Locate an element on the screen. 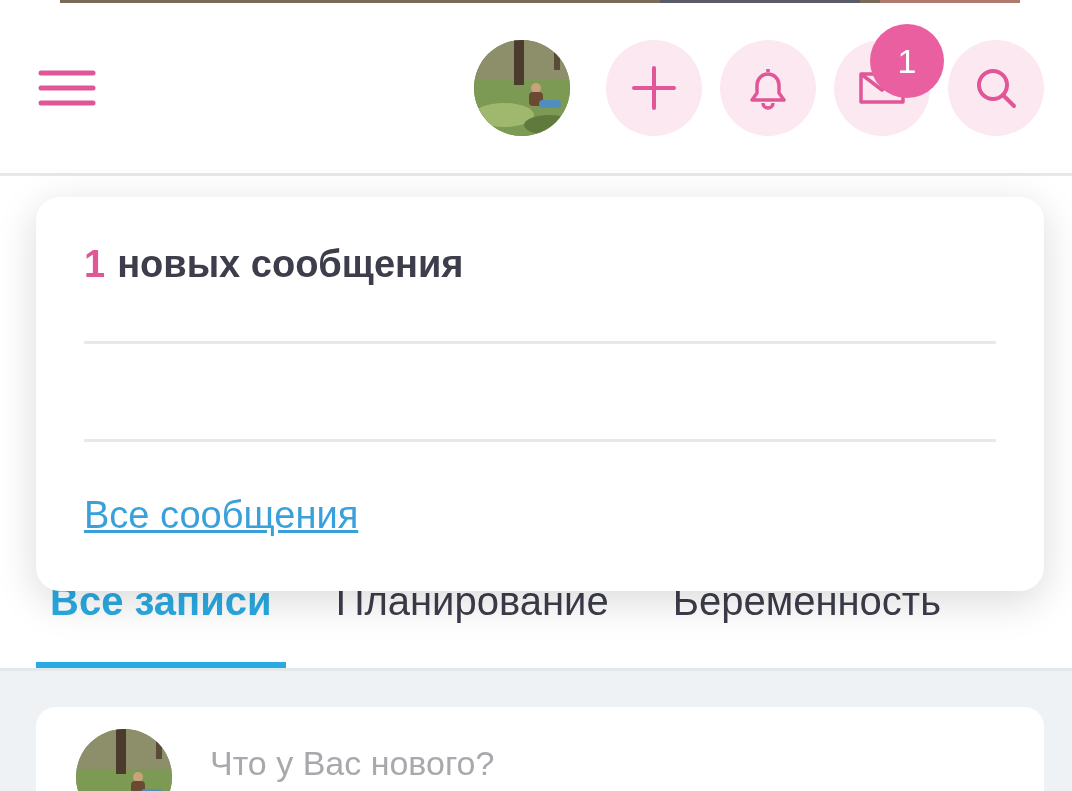 This screenshot has width=1072, height=791. tab: Планирование is located at coordinates (472, 623).